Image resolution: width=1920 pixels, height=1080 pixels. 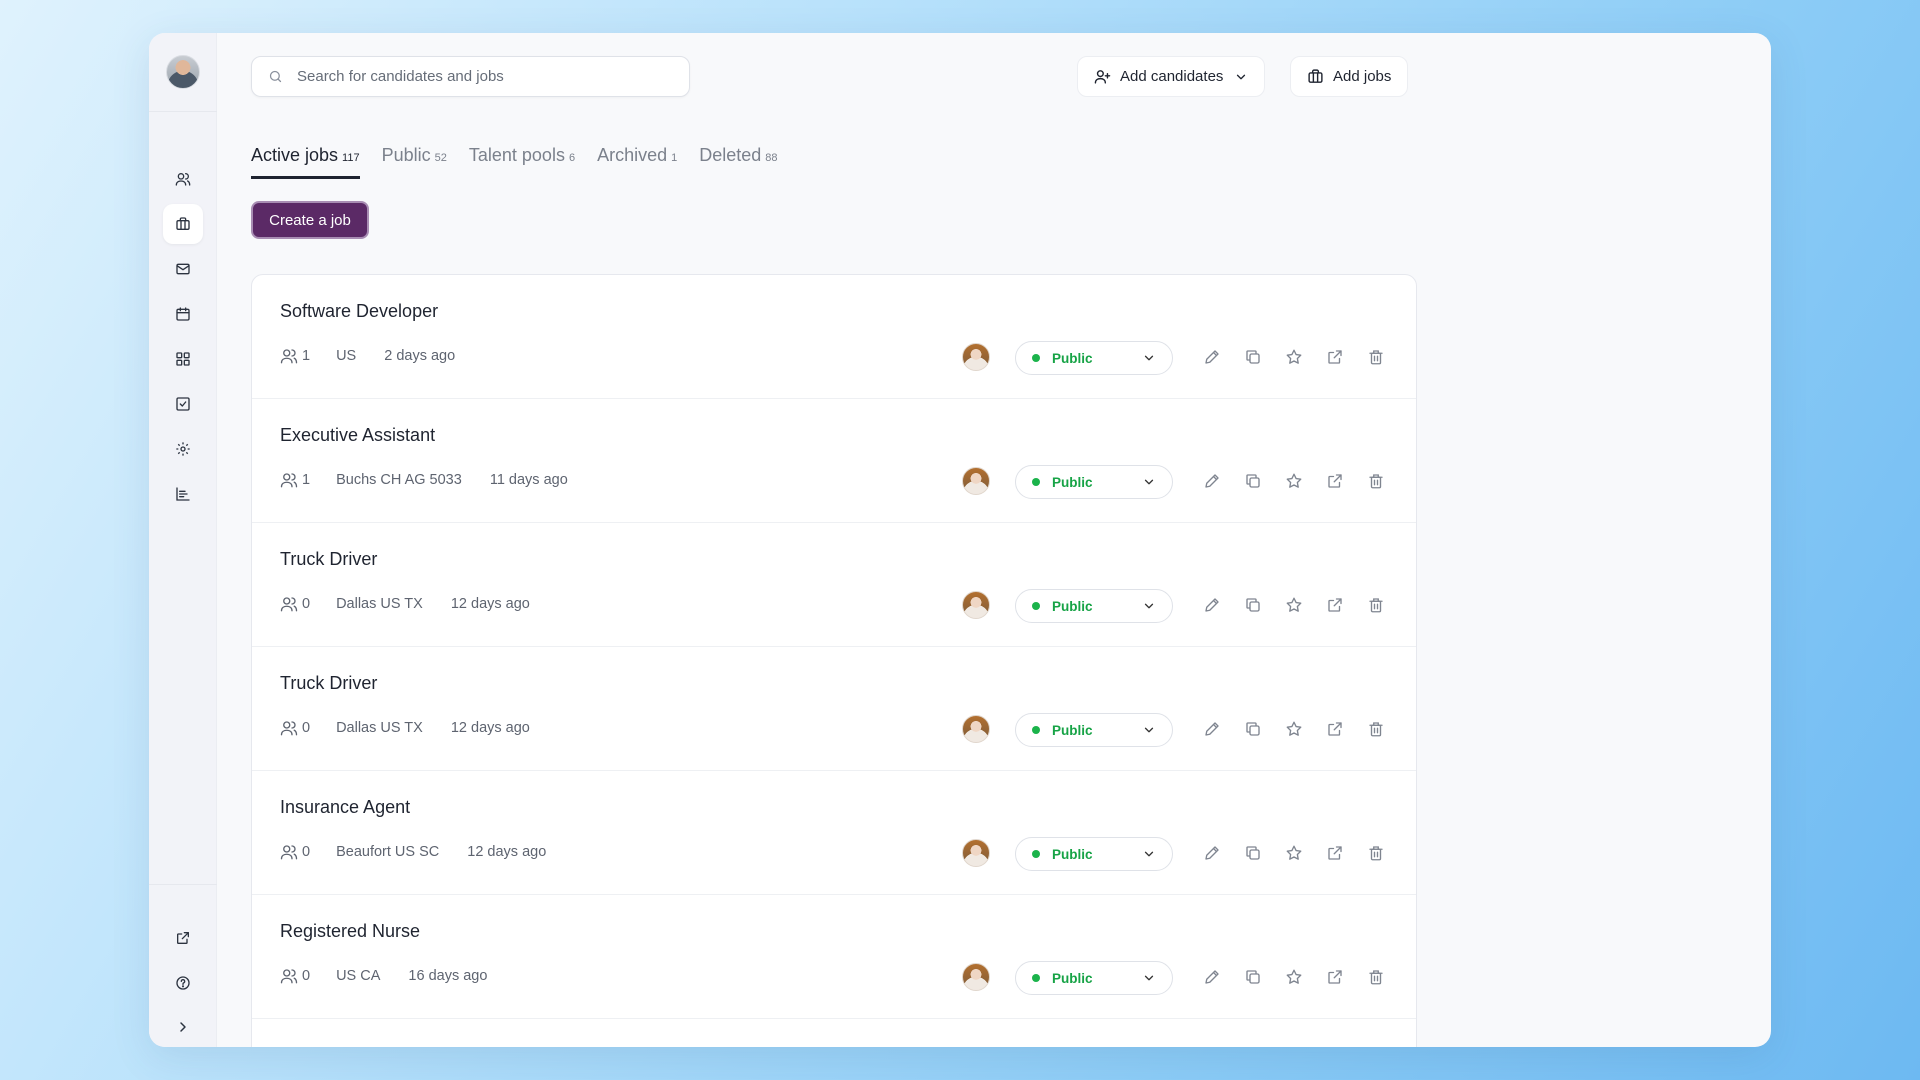 I want to click on mail-icon, so click(x=183, y=269).